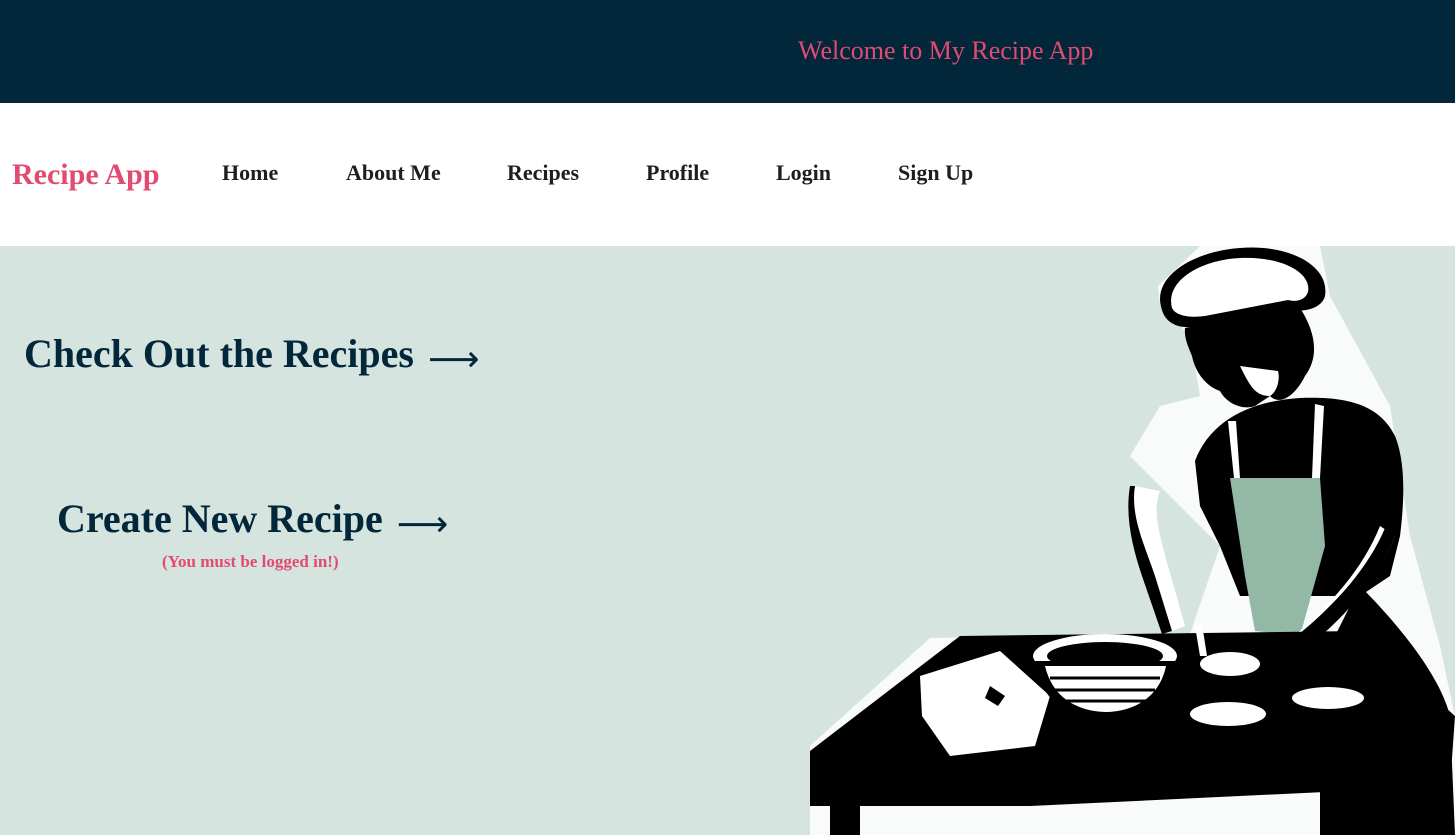 Image resolution: width=1455 pixels, height=835 pixels. I want to click on welcome-heading: Welcome to My Recipe App, so click(946, 50).